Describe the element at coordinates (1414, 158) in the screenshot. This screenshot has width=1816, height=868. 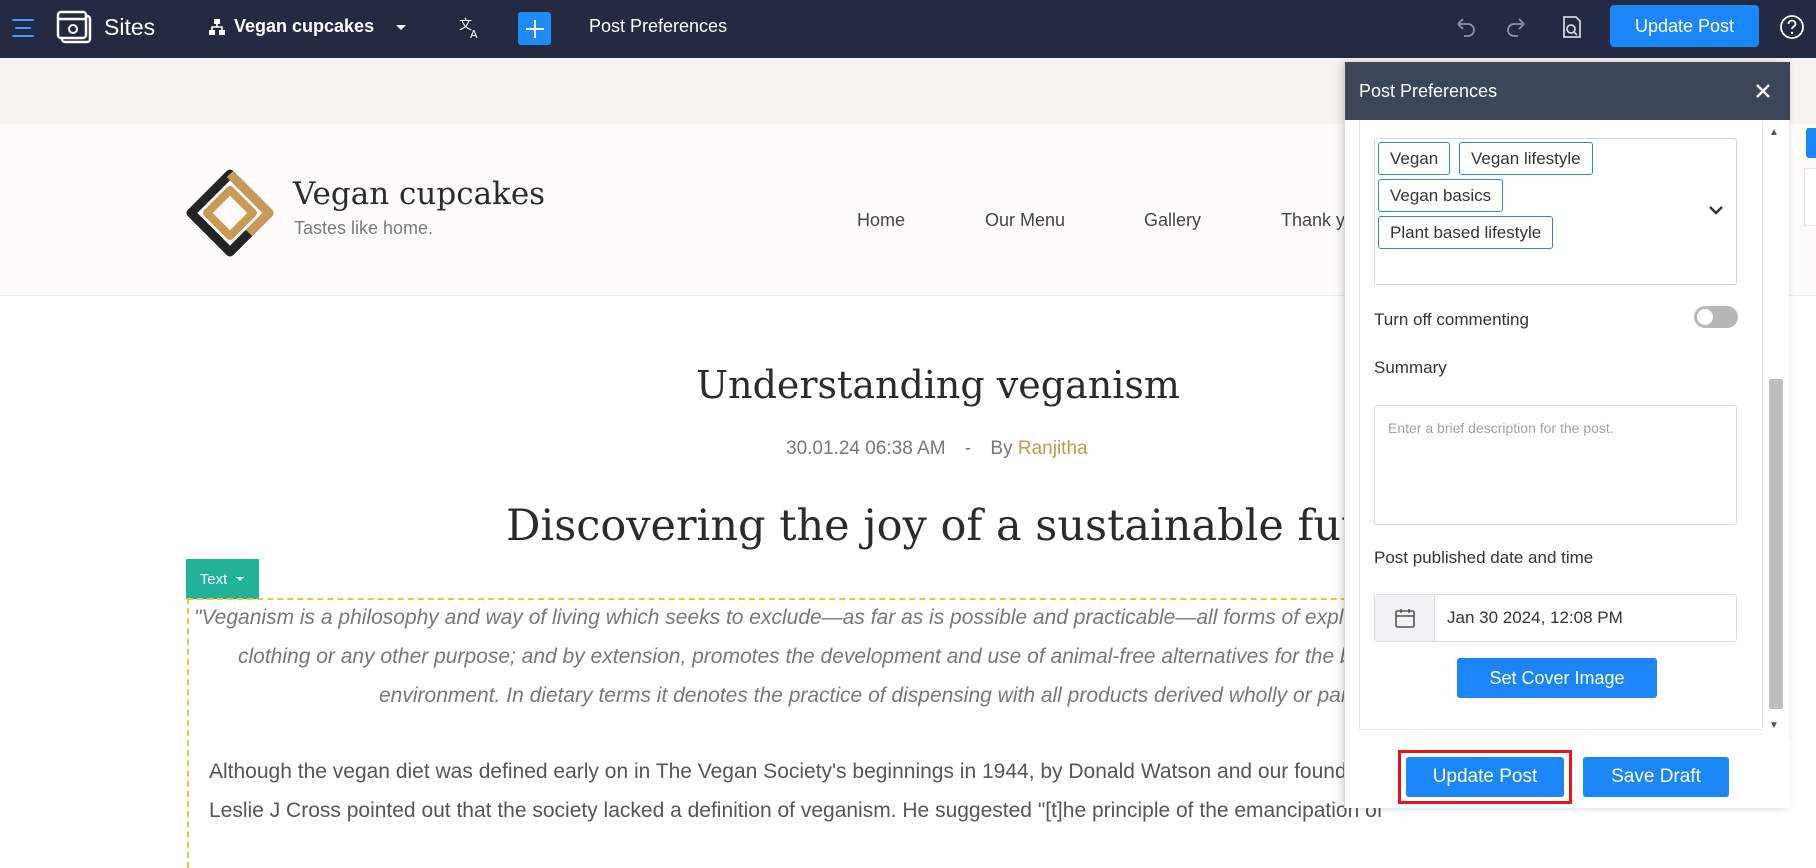
I see `tag-chip: Vegan` at that location.